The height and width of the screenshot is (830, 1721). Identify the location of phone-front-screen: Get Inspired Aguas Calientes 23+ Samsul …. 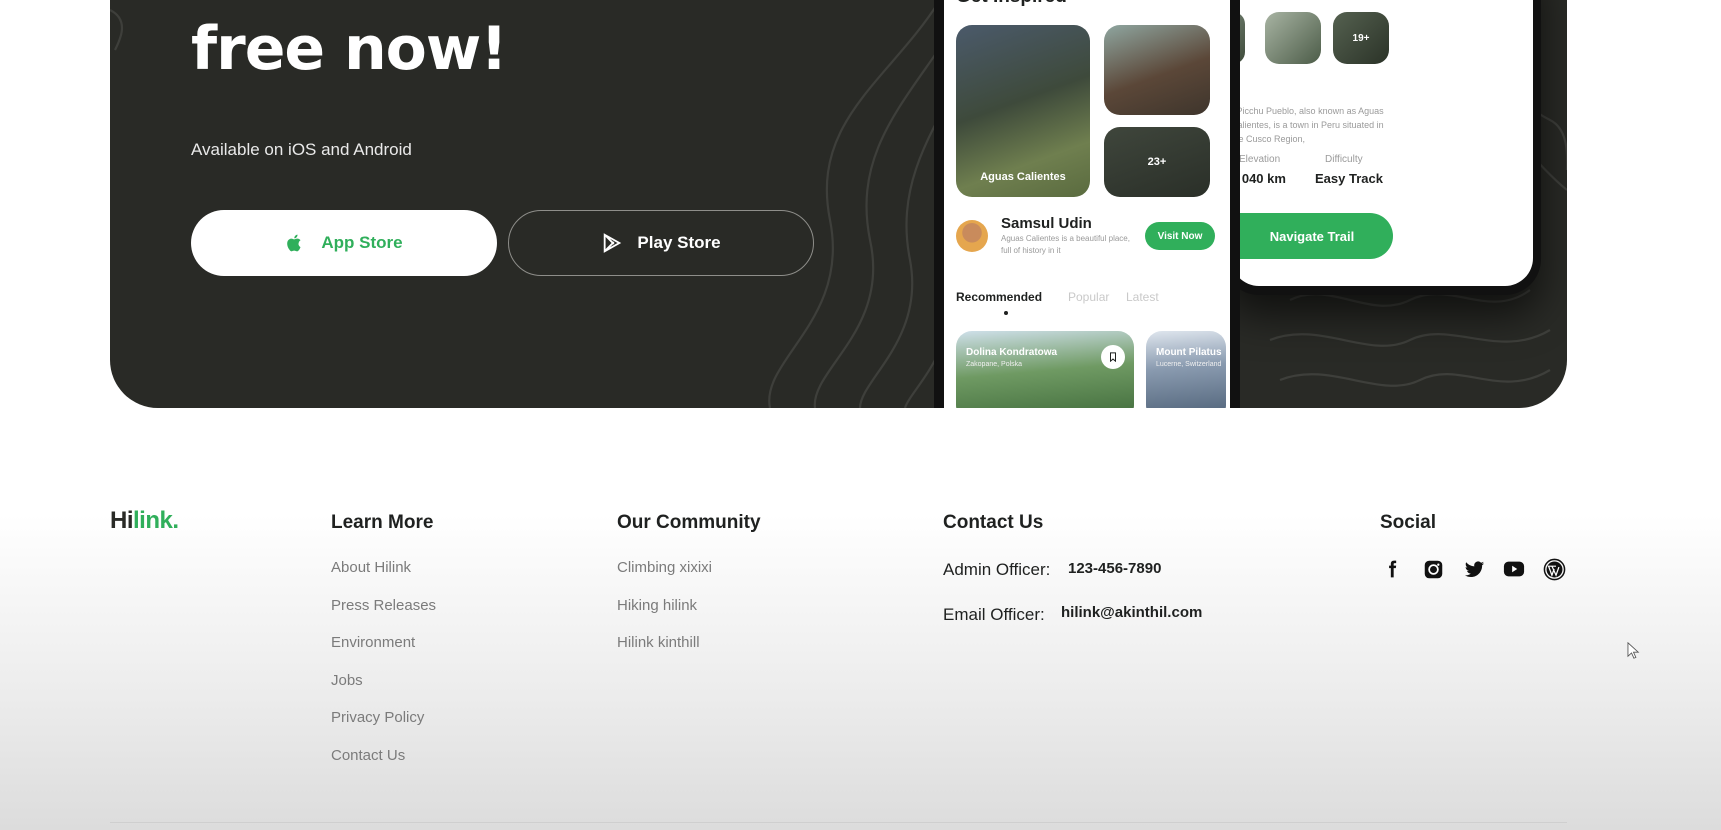
(1087, 204).